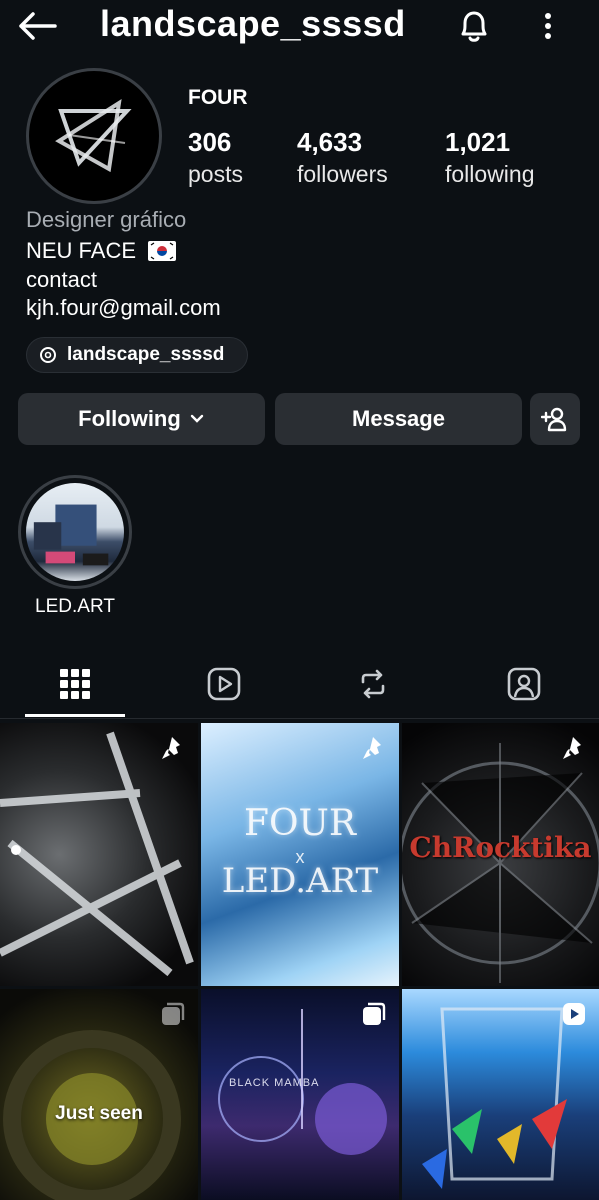  Describe the element at coordinates (48, 355) in the screenshot. I see `threads-icon` at that location.